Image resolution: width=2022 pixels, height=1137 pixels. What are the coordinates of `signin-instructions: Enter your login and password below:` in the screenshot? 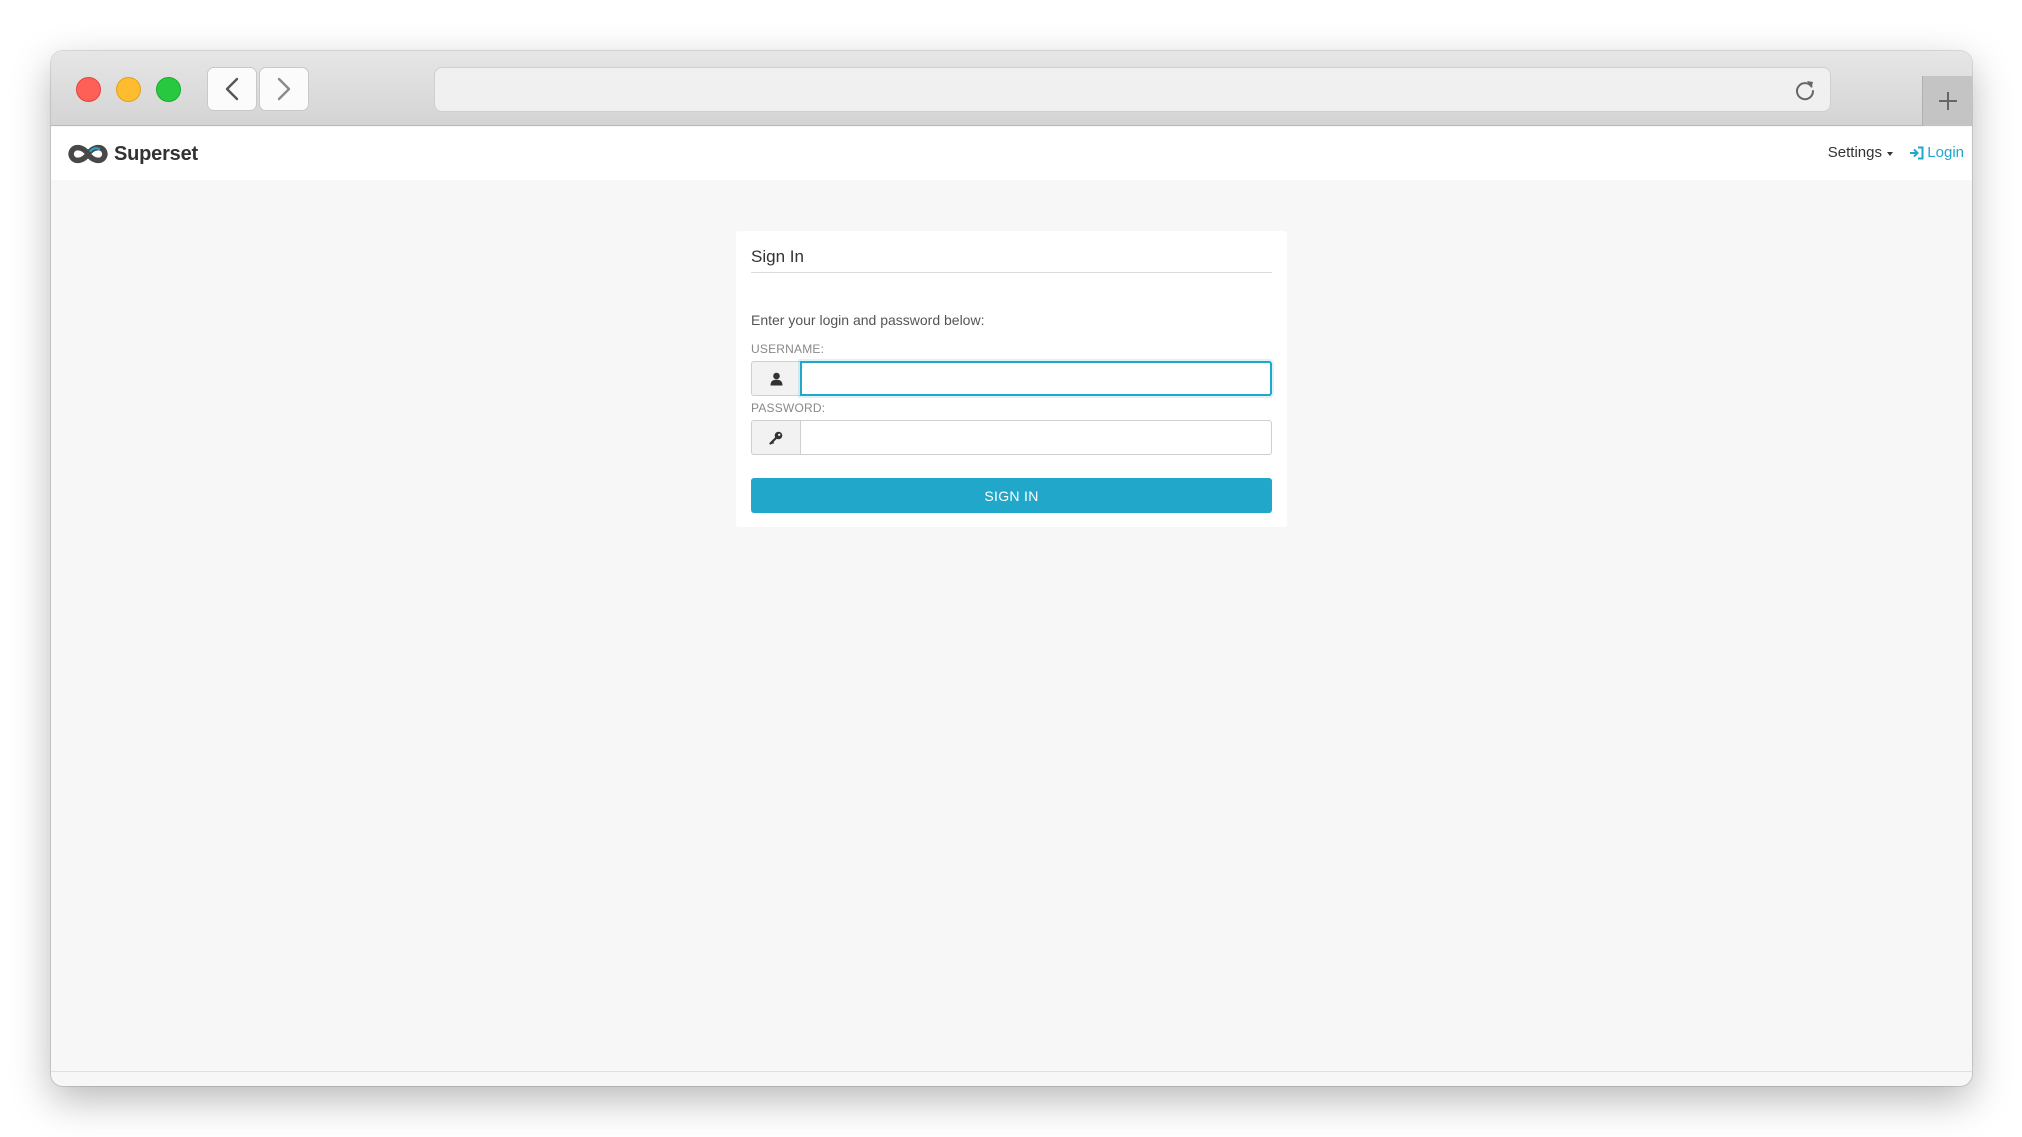 It's located at (868, 320).